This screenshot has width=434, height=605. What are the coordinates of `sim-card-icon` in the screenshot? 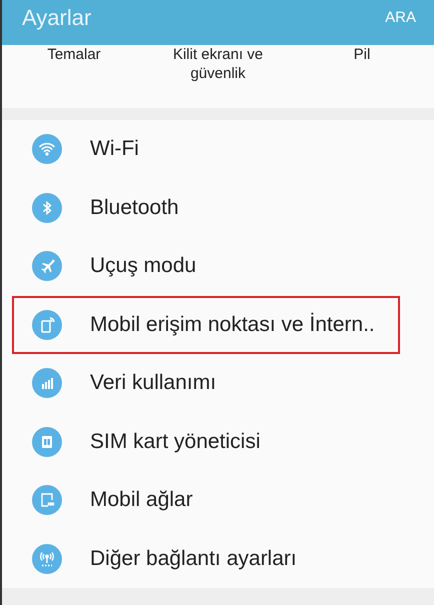 It's located at (47, 441).